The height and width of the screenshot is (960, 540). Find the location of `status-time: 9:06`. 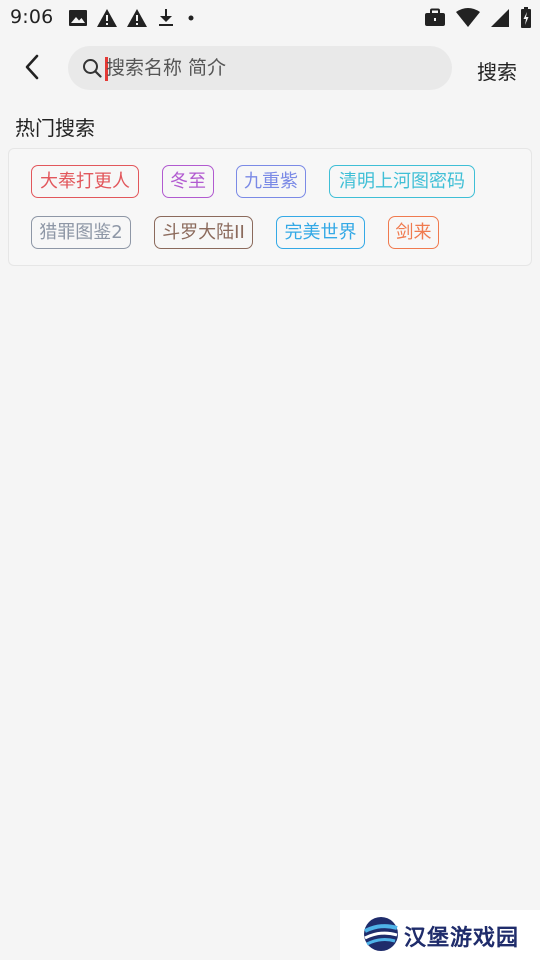

status-time: 9:06 is located at coordinates (32, 17).